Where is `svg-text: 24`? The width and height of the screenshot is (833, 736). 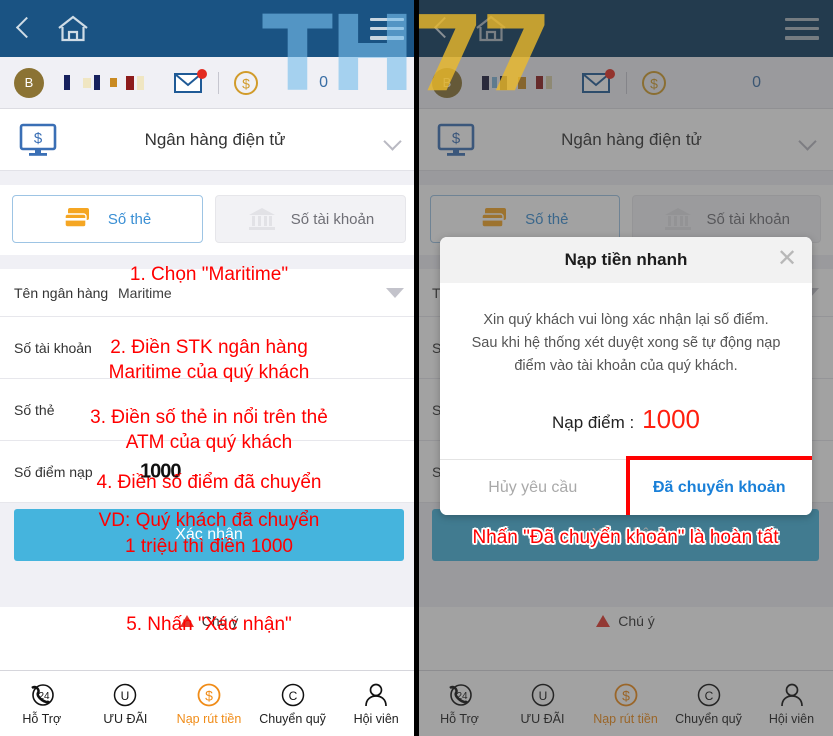
svg-text: 24 is located at coordinates (44, 696).